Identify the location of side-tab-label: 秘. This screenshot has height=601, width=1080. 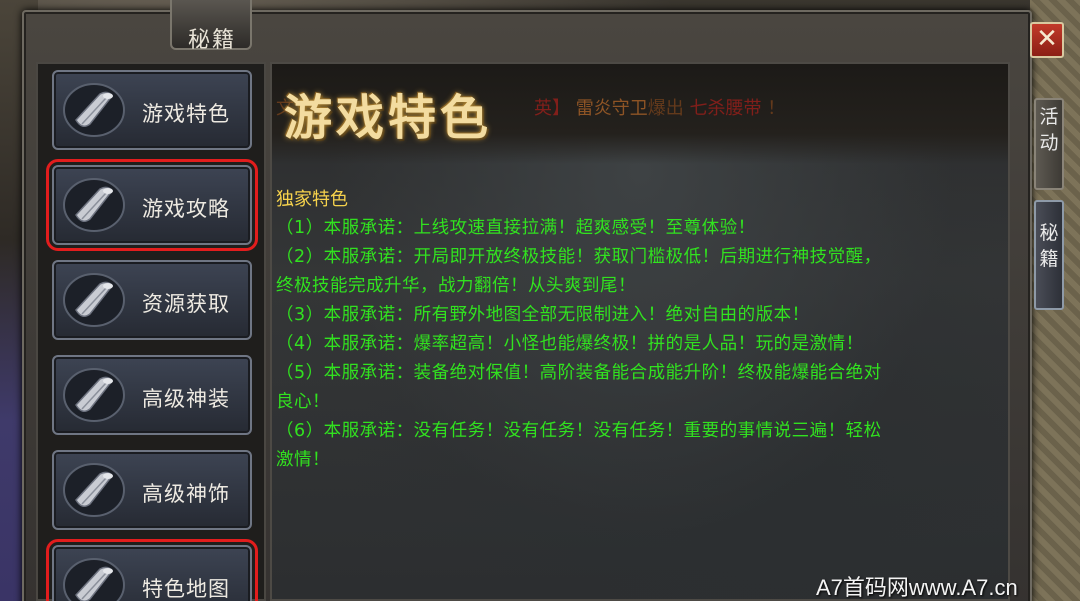
(1049, 233).